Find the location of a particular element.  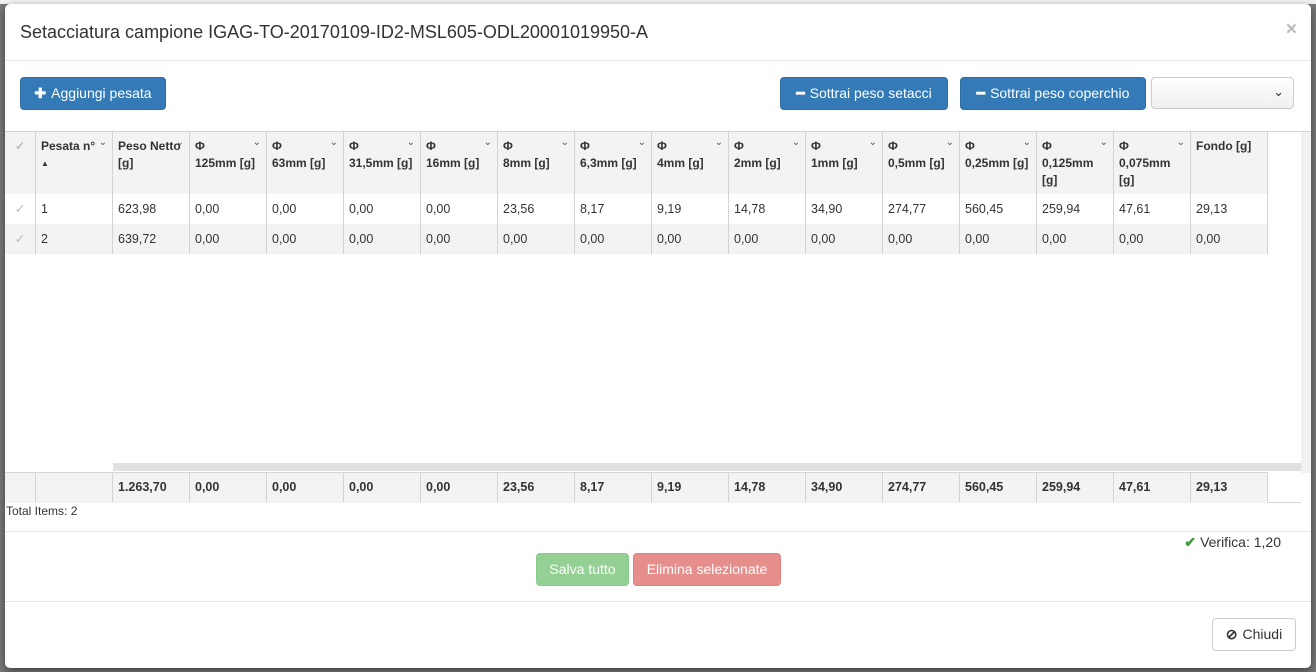

table-cell: 8,17 is located at coordinates (613, 209).